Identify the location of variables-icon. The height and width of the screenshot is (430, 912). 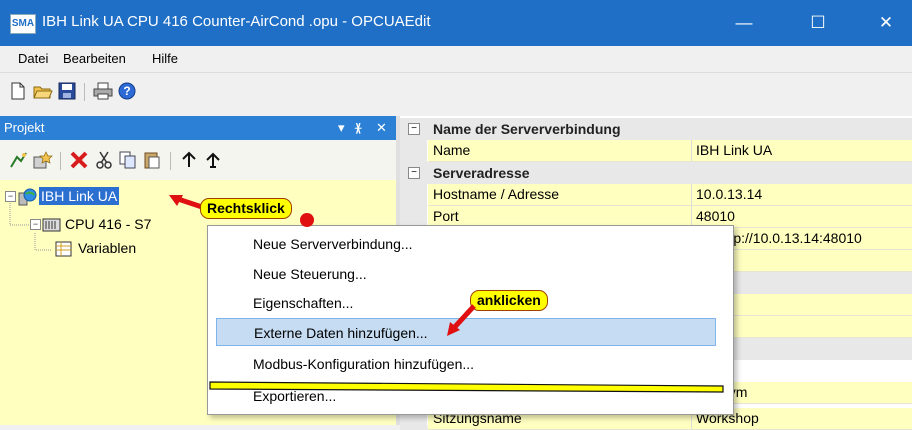
(64, 249).